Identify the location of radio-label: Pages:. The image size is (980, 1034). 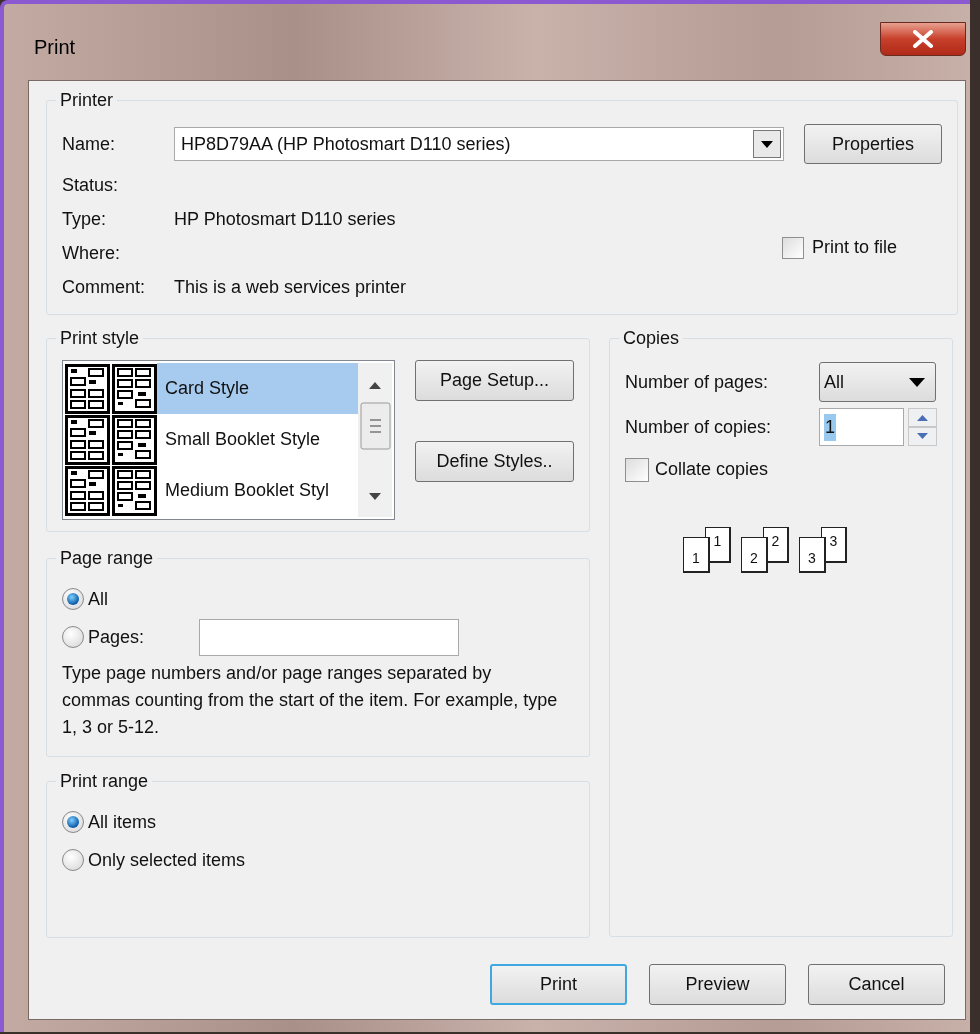
(143, 637).